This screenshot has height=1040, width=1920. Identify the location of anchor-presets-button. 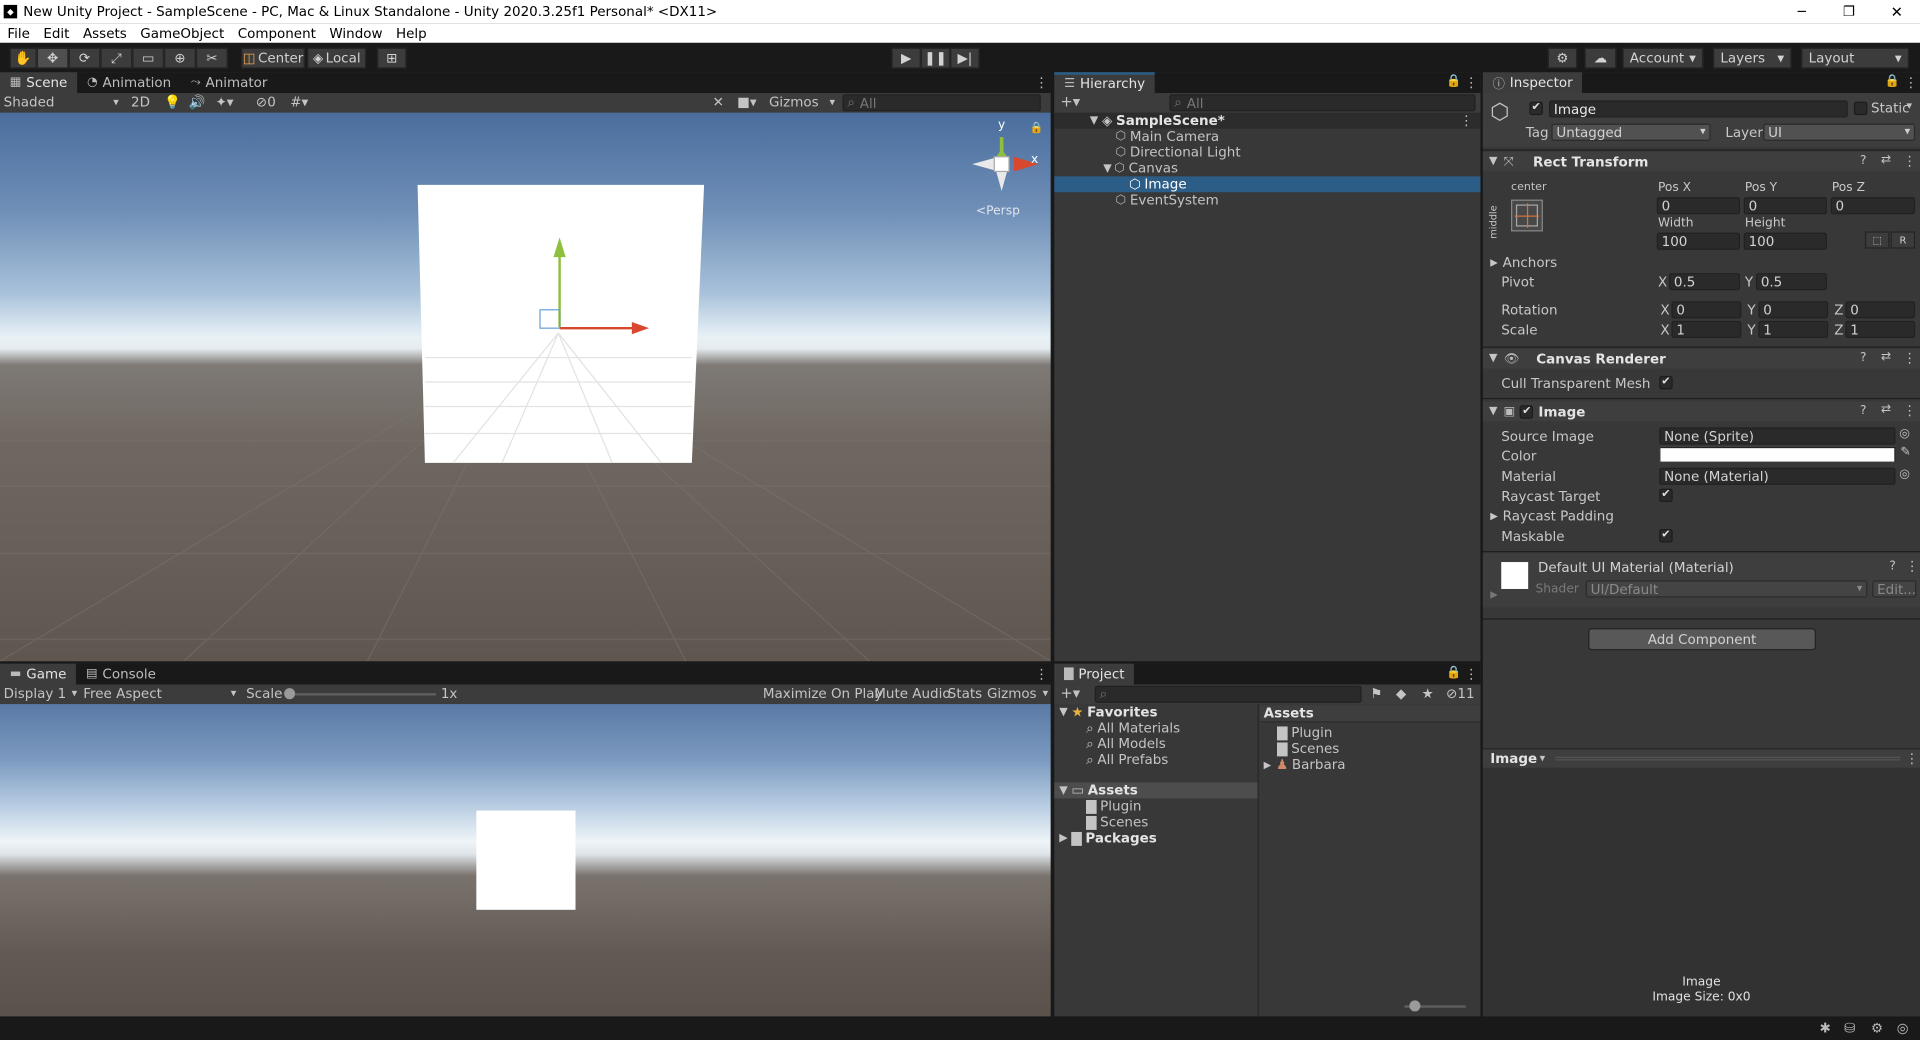
(1527, 215).